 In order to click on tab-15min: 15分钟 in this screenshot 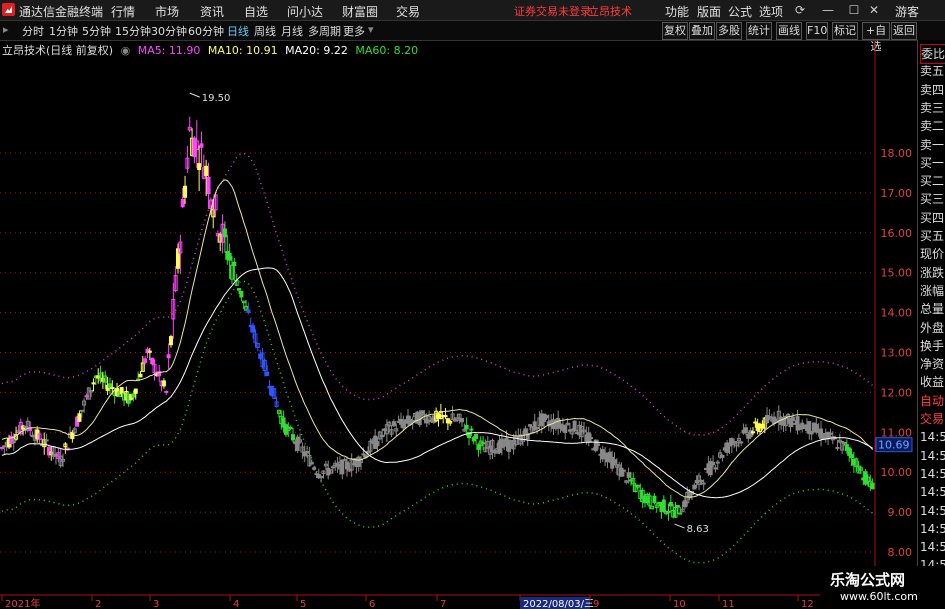, I will do `click(133, 31)`.